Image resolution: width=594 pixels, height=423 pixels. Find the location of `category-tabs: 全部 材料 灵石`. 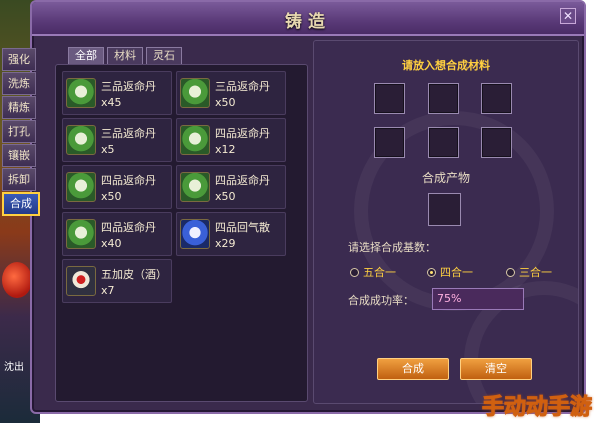

category-tabs: 全部 材料 灵石 is located at coordinates (125, 56).